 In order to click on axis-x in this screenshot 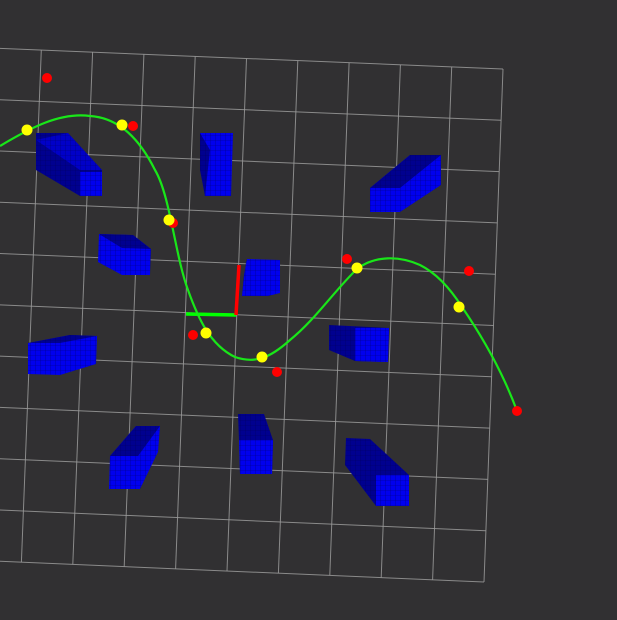, I will do `click(211, 314)`.